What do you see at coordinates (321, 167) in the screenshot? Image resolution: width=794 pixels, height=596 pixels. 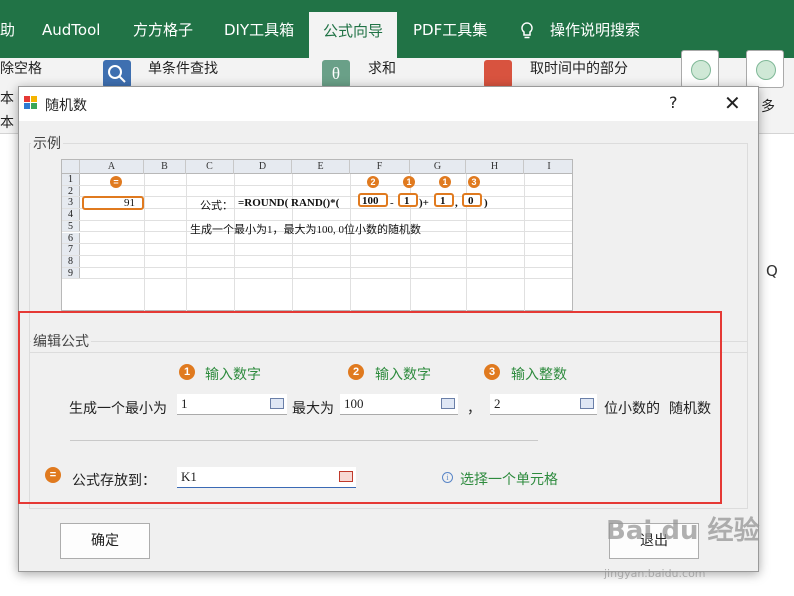 I see `preview-col-e: E` at bounding box center [321, 167].